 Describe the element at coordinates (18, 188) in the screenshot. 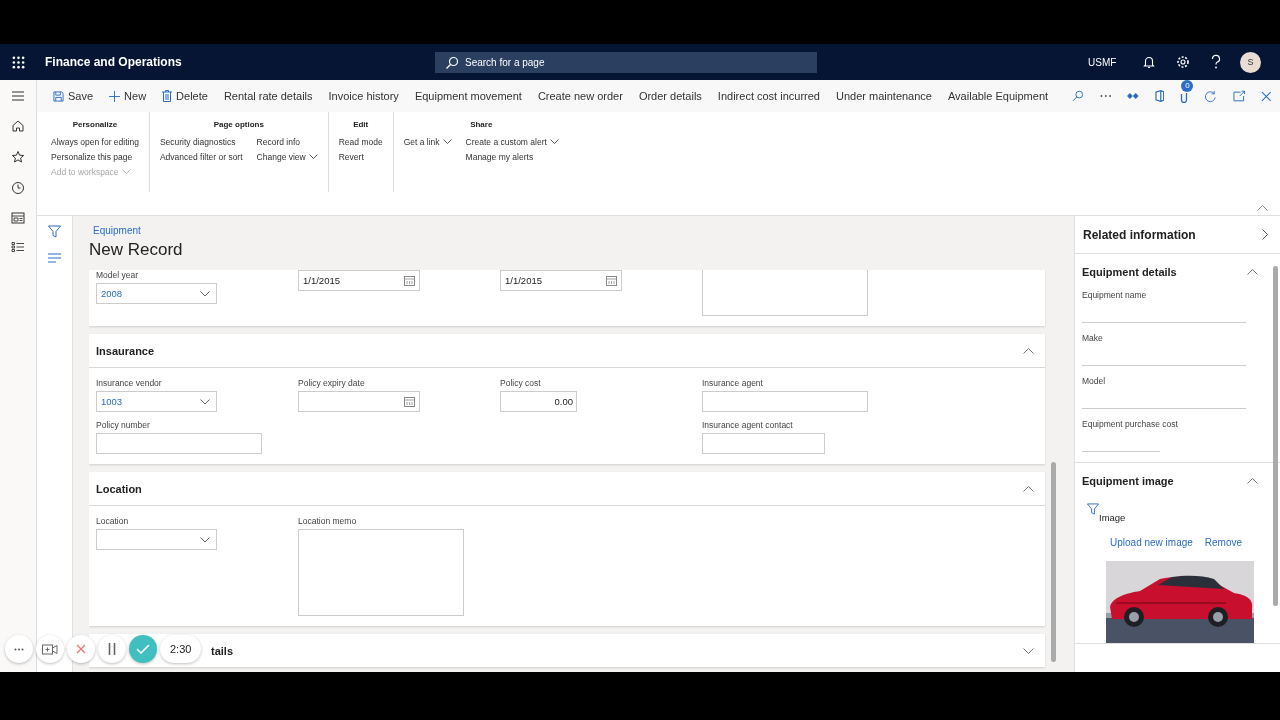

I see `clock-icon` at that location.